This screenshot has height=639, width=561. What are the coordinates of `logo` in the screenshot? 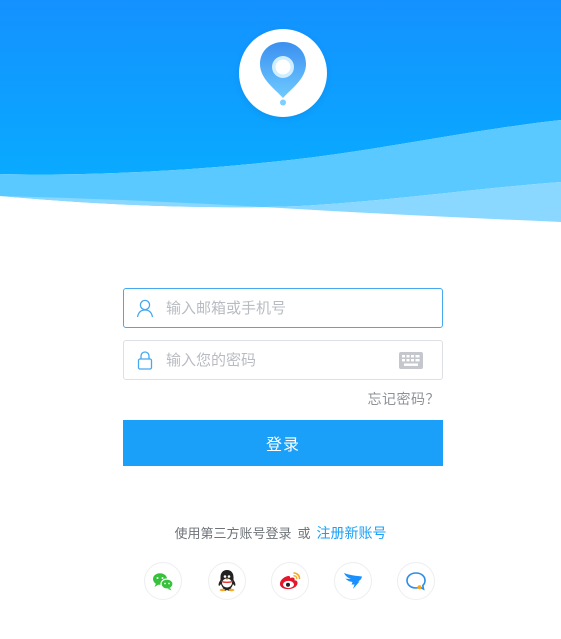 It's located at (283, 73).